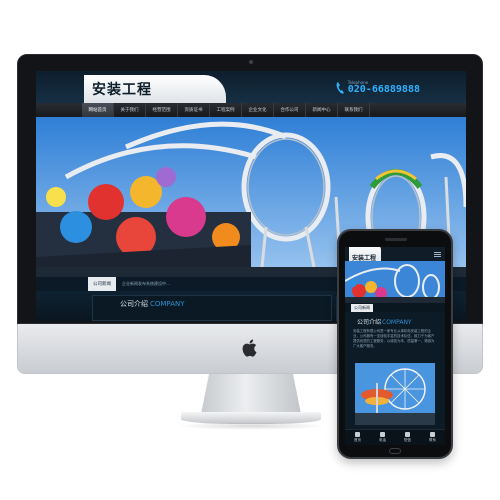 The height and width of the screenshot is (500, 500). I want to click on stand-neck, so click(251, 394).